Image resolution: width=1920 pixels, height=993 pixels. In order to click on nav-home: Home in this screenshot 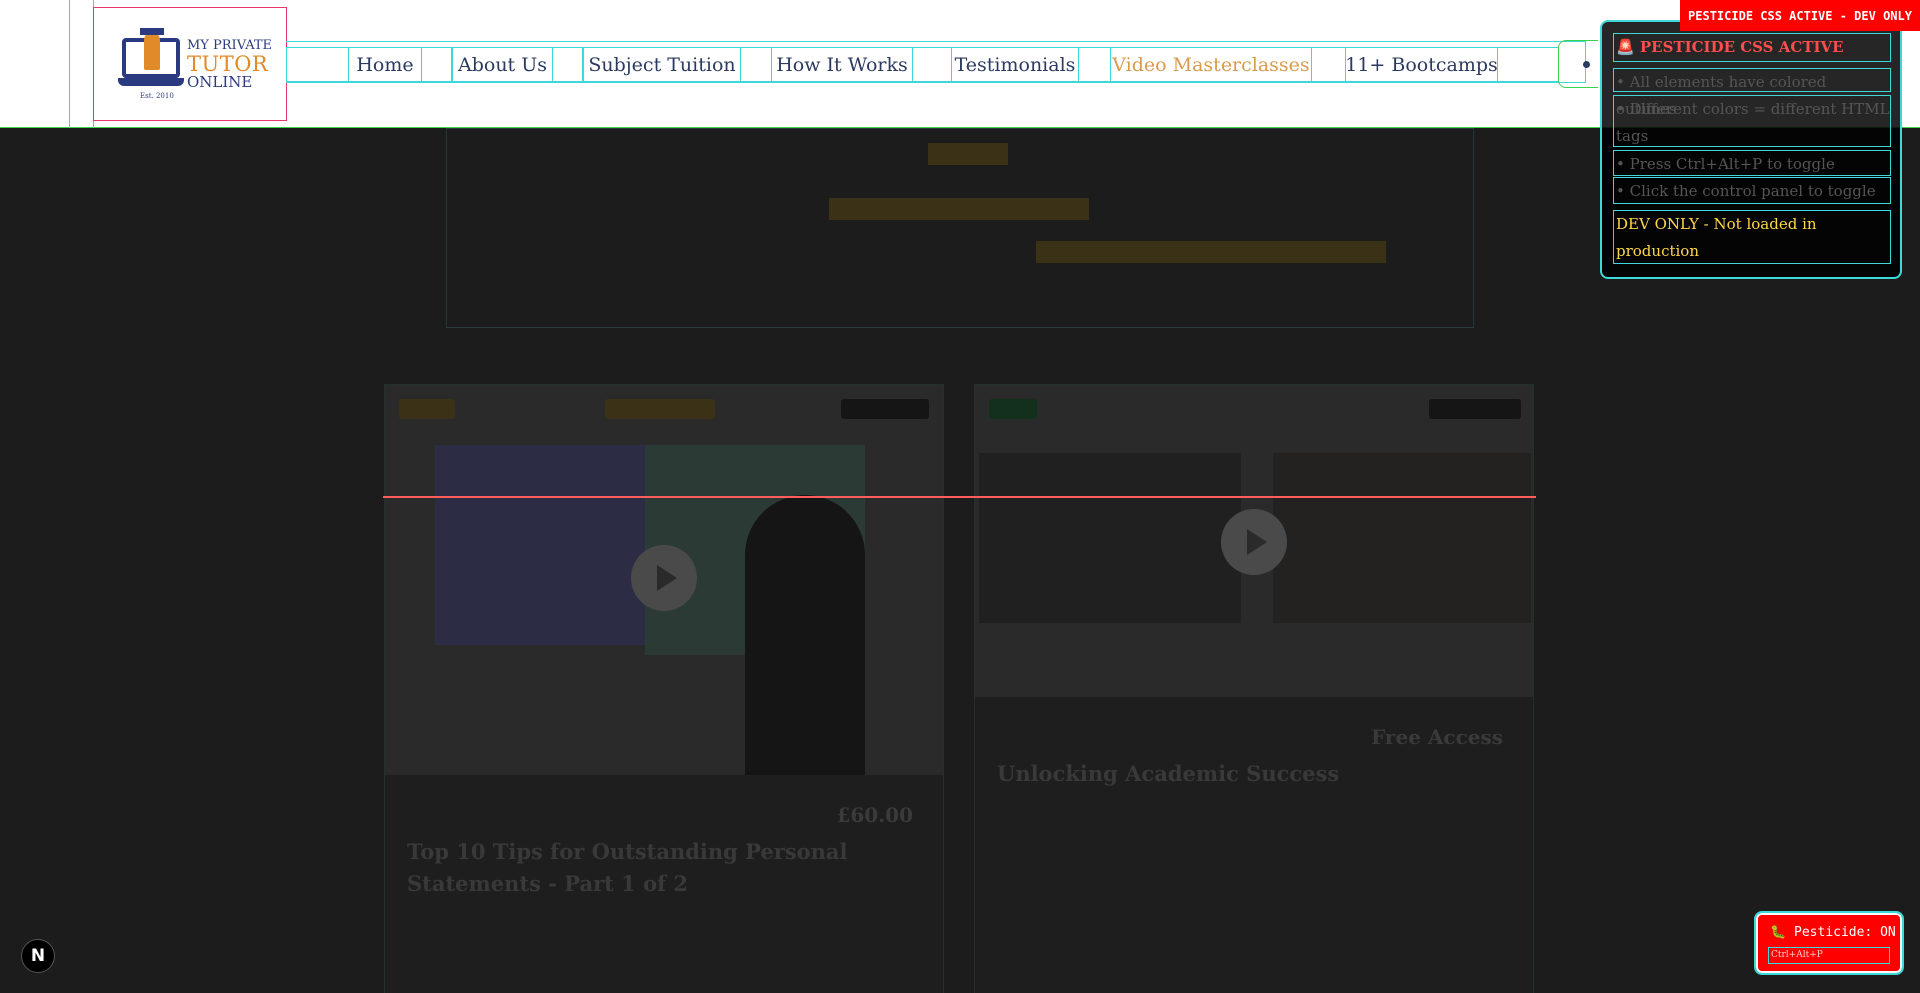, I will do `click(385, 64)`.